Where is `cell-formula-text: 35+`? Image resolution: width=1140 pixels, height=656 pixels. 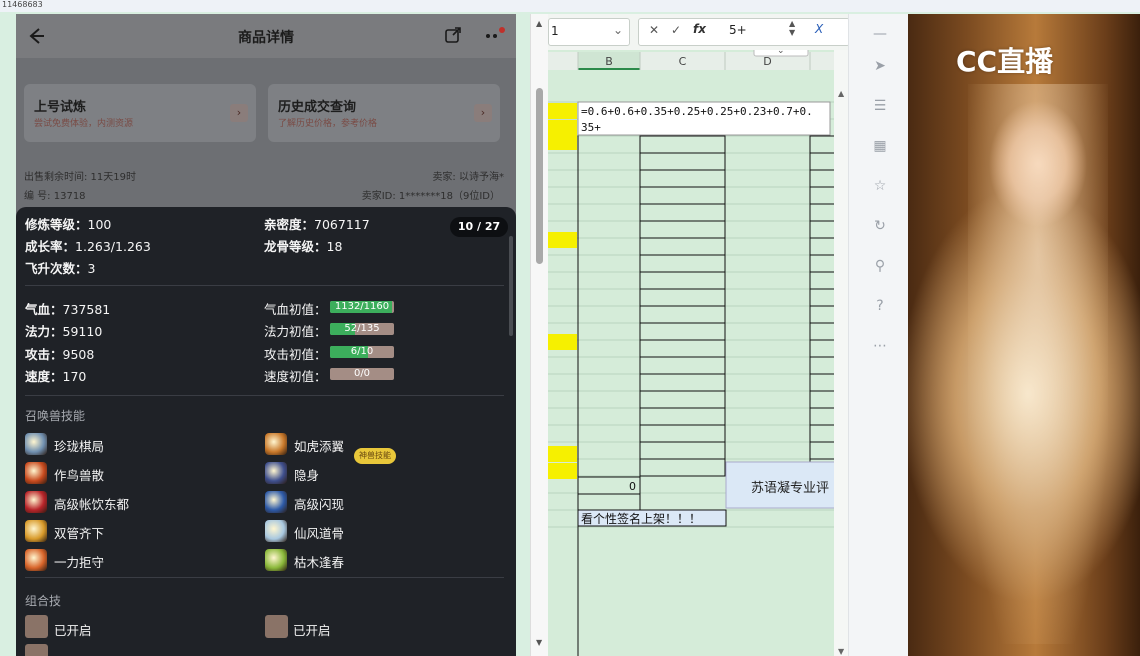
cell-formula-text: 35+ is located at coordinates (591, 127).